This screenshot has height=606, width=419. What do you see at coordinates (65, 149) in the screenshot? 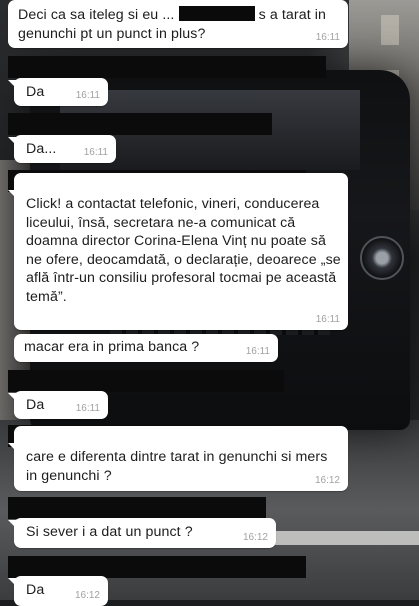
I see `message-bubble: Da... 16:11` at bounding box center [65, 149].